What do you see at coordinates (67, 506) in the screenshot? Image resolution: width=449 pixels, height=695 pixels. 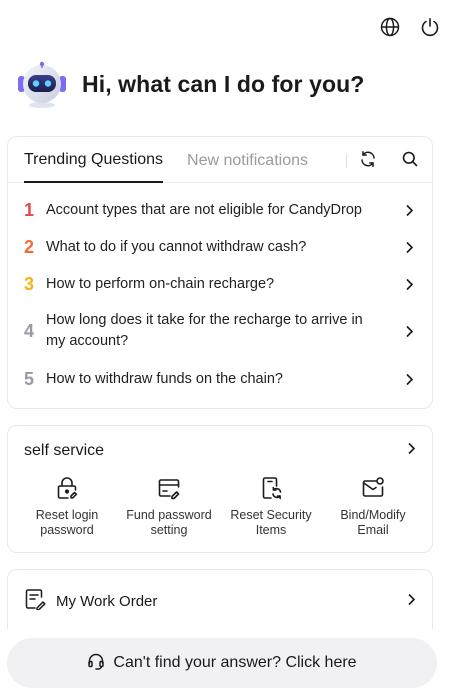 I see `reset-login-password-button: Reset login password` at bounding box center [67, 506].